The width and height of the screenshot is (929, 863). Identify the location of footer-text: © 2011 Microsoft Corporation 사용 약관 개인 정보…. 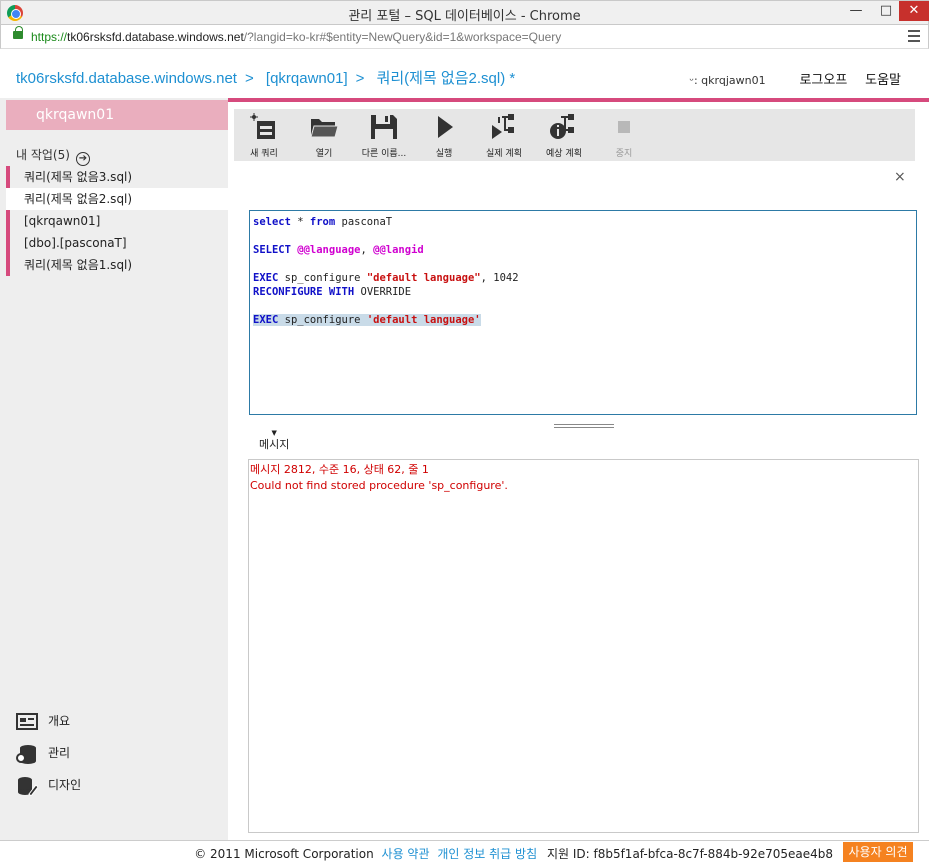
(513, 853).